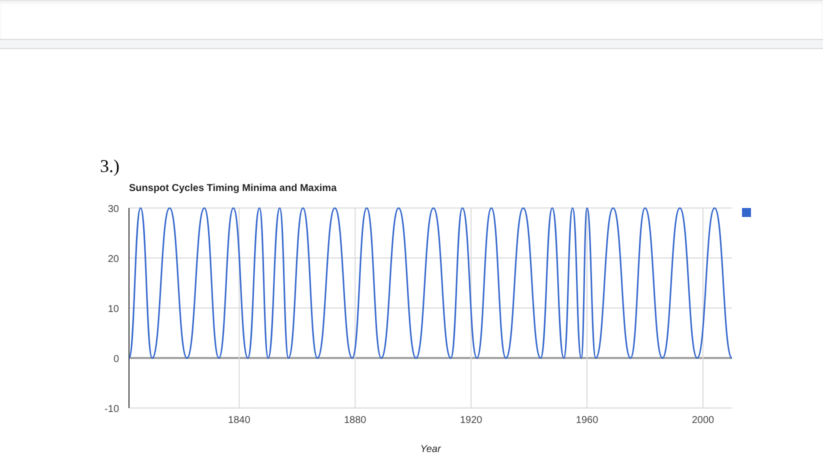 This screenshot has height=463, width=823. I want to click on x-tick-label: 1880, so click(355, 420).